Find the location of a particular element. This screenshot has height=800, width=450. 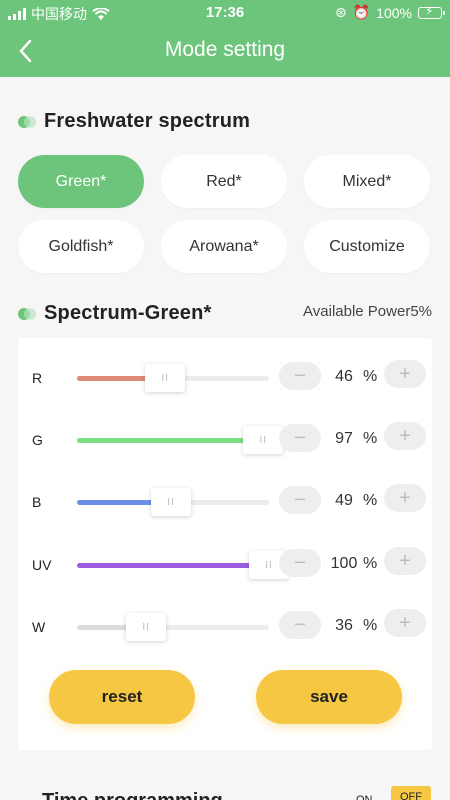

mode-chip-customize: Customize is located at coordinates (367, 246).